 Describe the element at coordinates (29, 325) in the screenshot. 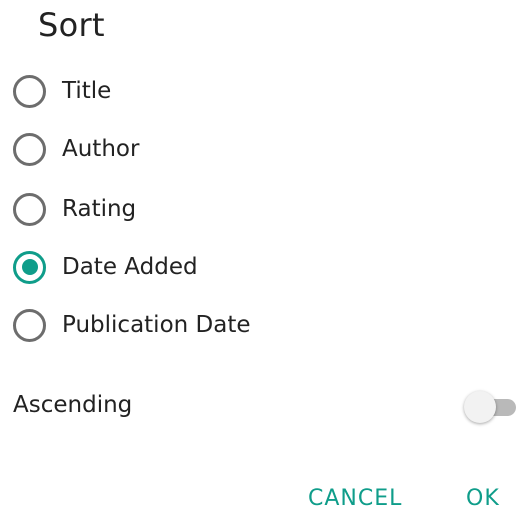

I see `radio-button-publication-date` at that location.